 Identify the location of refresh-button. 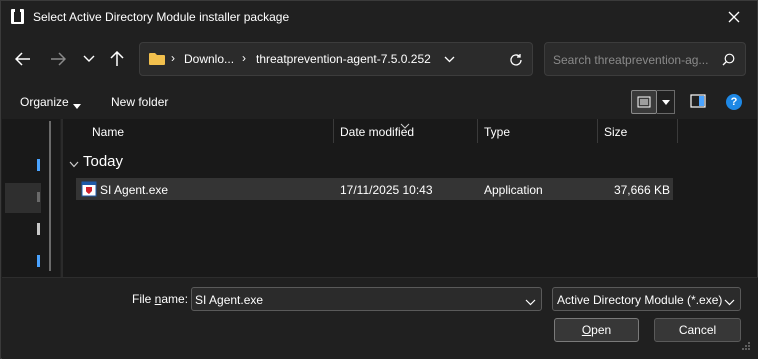
(516, 60).